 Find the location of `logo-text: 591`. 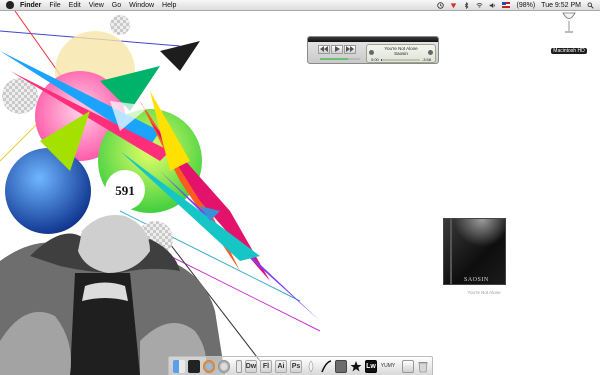

logo-text: 591 is located at coordinates (125, 190).